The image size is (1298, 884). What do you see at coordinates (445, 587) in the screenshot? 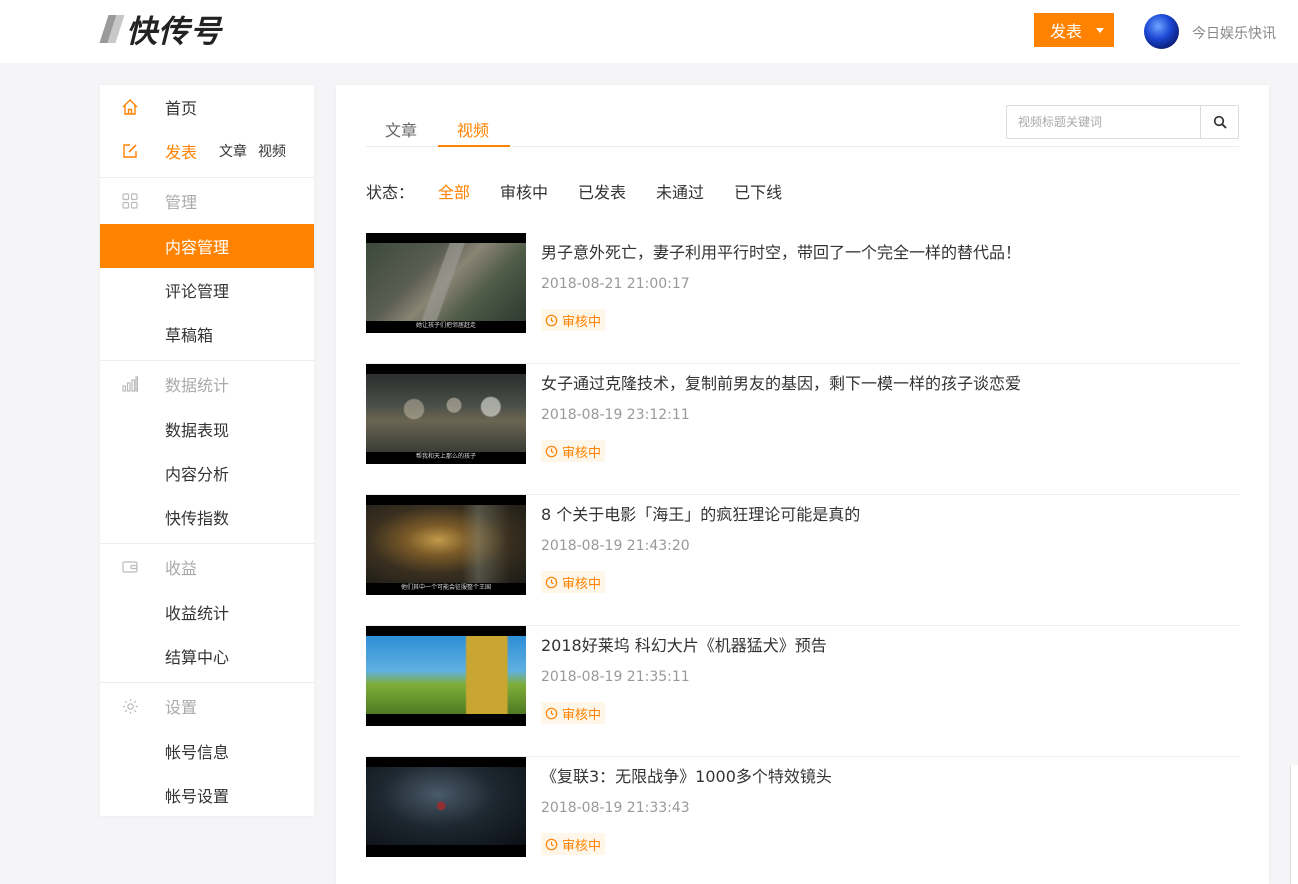
I see `thumbnail-subtitle: 他们其中一个可能会征服整个王国` at bounding box center [445, 587].